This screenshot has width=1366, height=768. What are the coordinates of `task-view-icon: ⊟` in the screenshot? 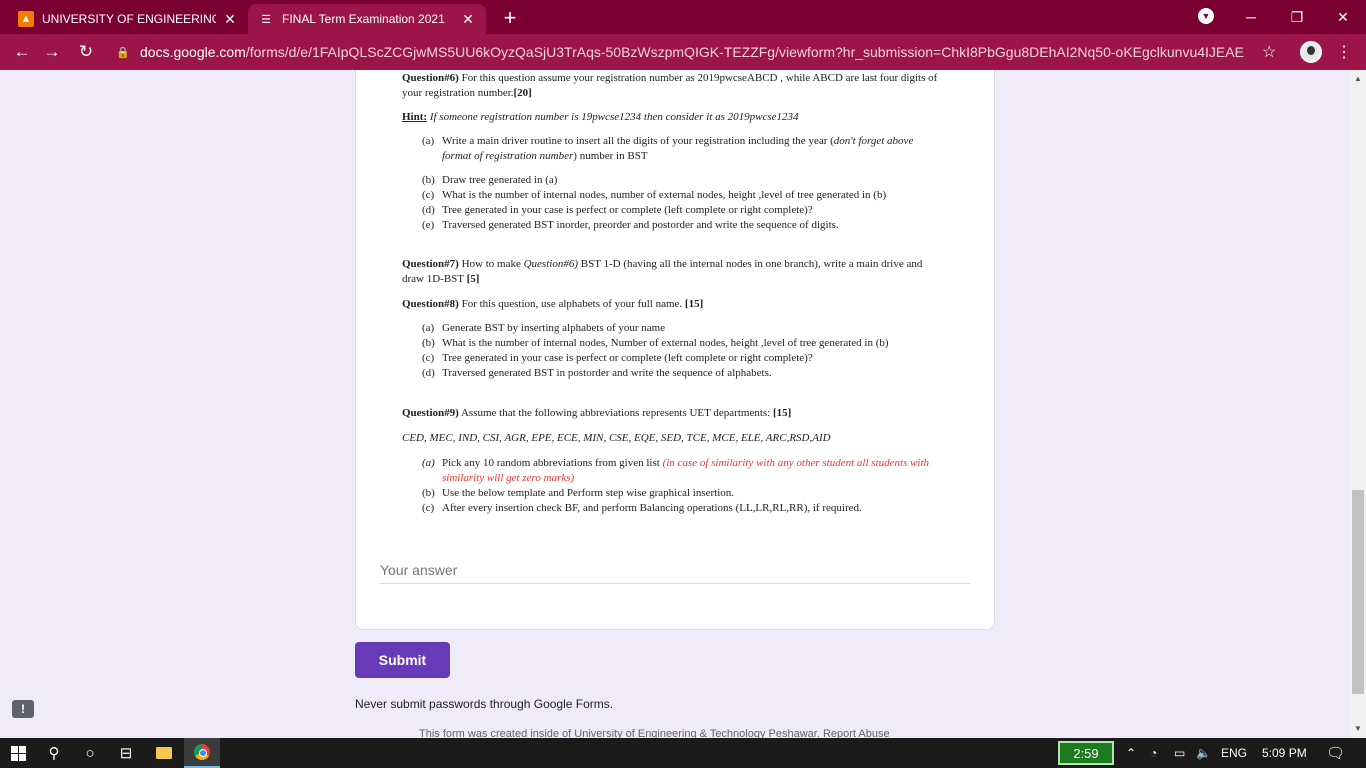 It's located at (126, 753).